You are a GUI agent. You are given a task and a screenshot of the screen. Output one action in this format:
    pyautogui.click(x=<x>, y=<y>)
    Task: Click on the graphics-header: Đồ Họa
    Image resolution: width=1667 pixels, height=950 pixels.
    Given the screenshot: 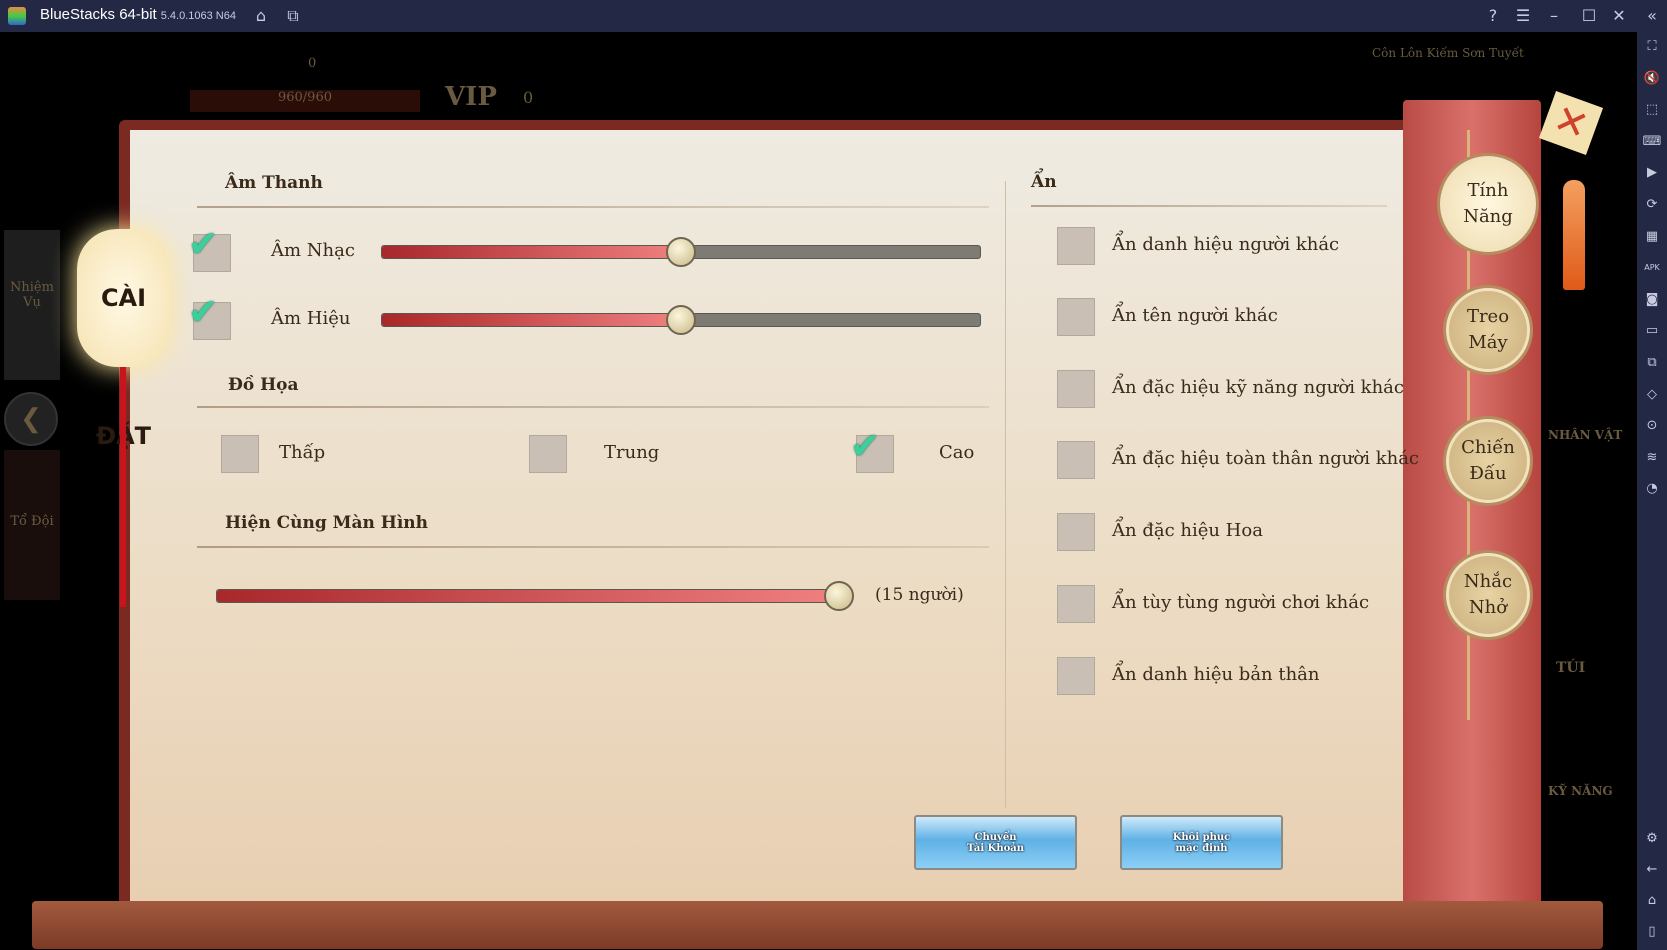 What is the action you would take?
    pyautogui.click(x=263, y=385)
    